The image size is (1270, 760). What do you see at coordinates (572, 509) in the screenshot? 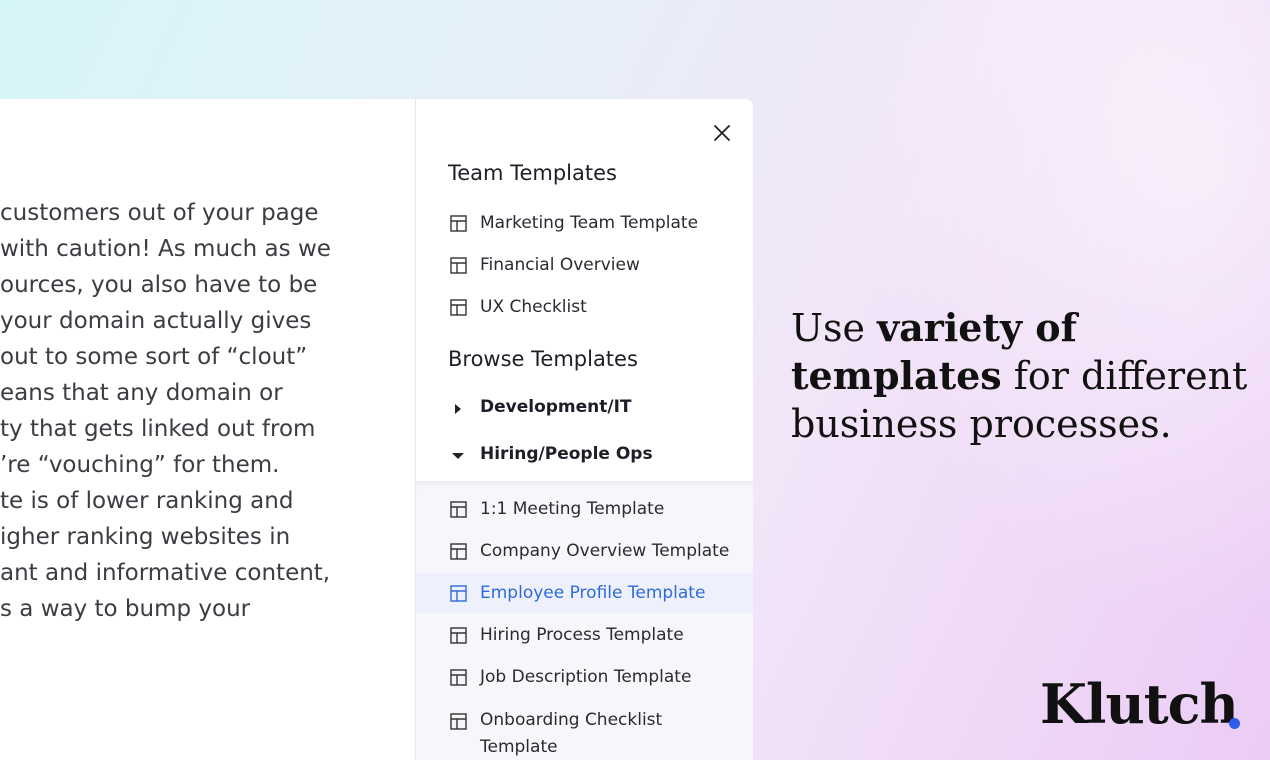
I see `template-item-label: 1:1 Meeting Template` at bounding box center [572, 509].